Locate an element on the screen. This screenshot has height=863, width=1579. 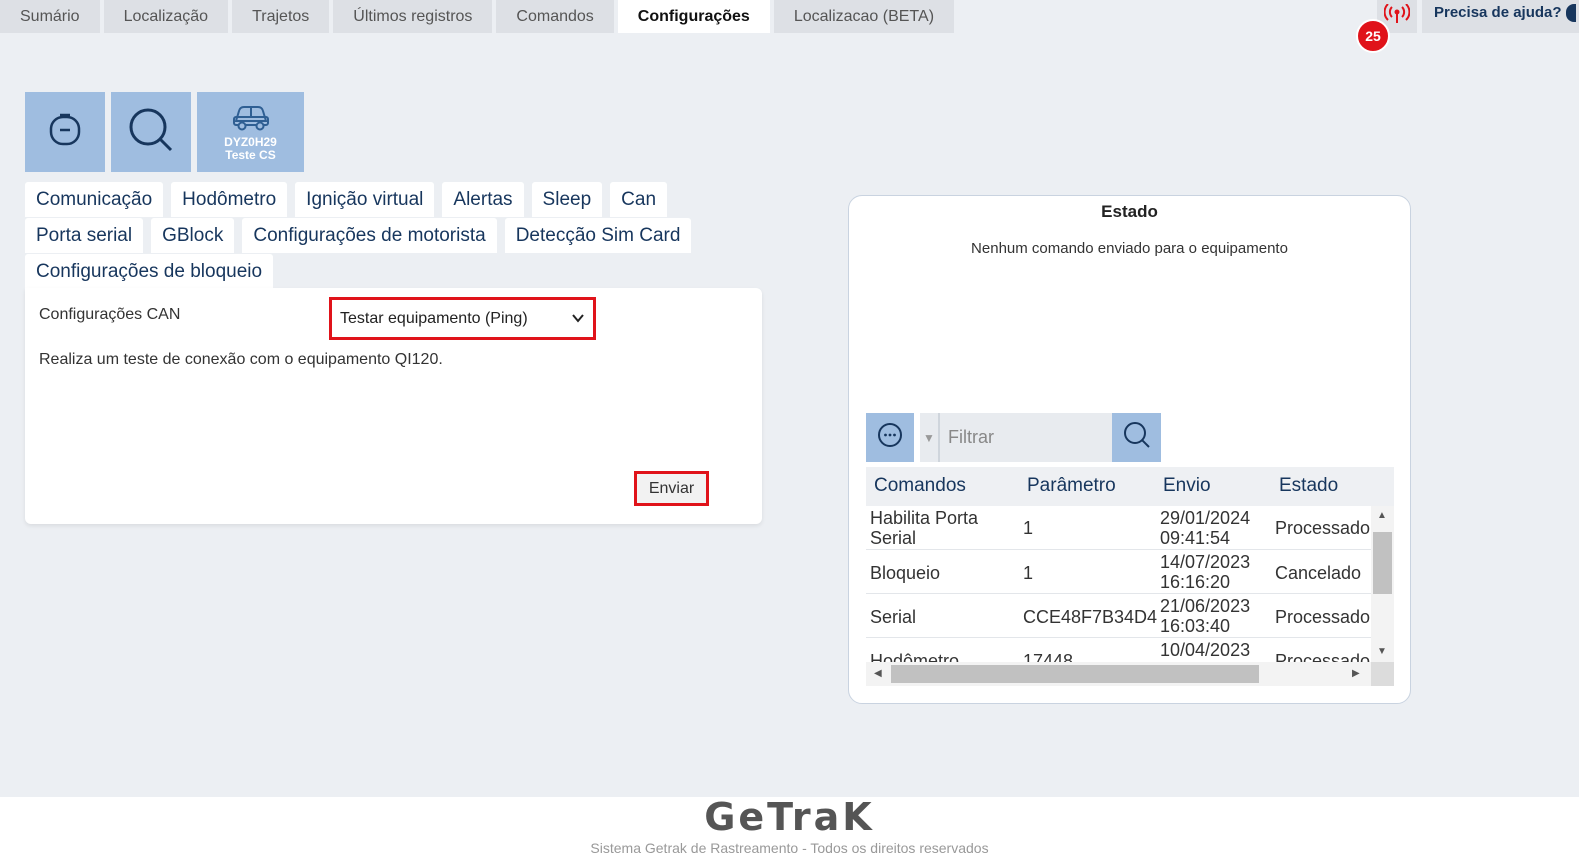
tab-trajetos: Trajetos is located at coordinates (281, 16).